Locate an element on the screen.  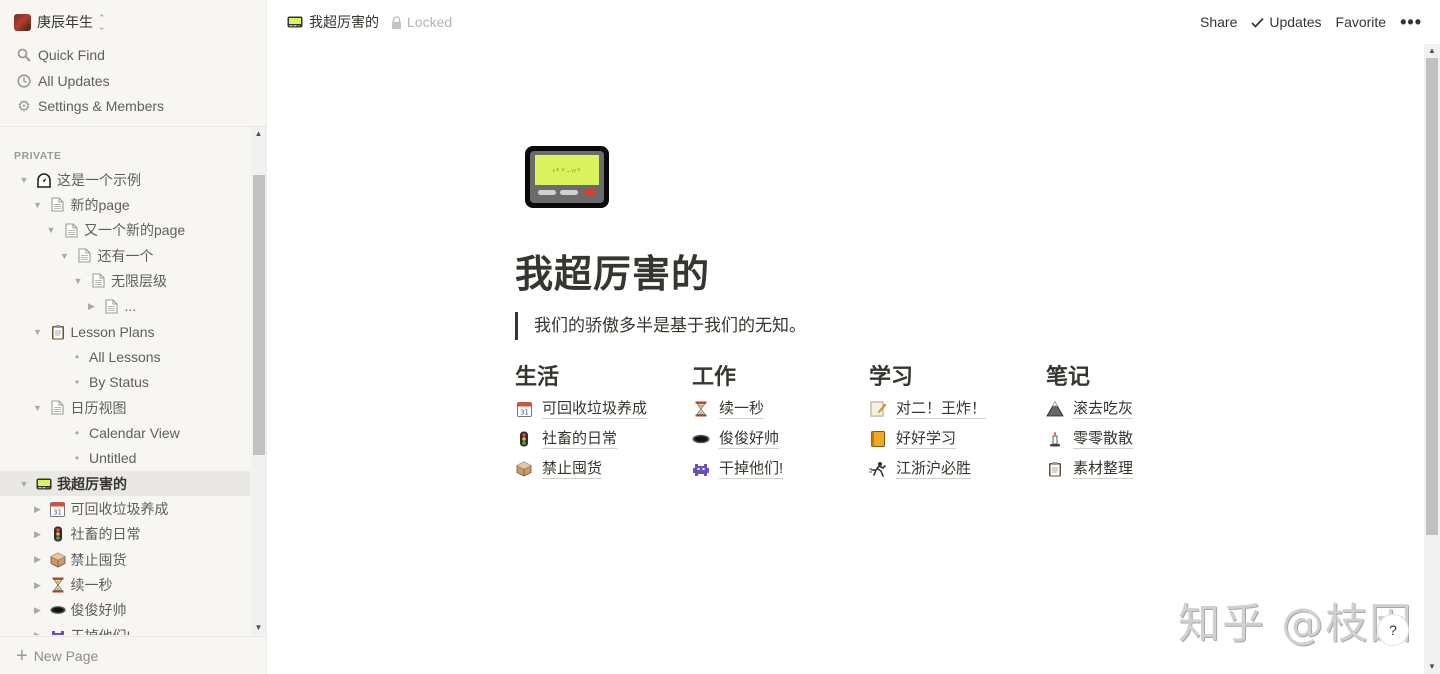
sidebar-tree-item: ▶ 禁止囤货 is located at coordinates (125, 559).